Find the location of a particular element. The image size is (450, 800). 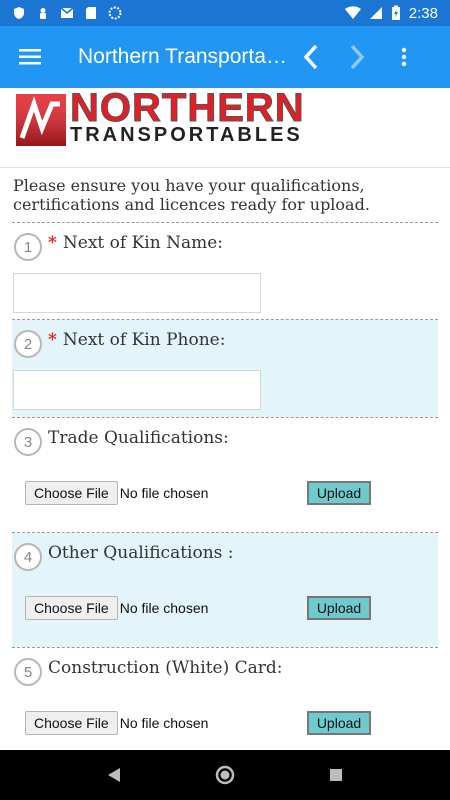

person-pin-icon is located at coordinates (43, 13).